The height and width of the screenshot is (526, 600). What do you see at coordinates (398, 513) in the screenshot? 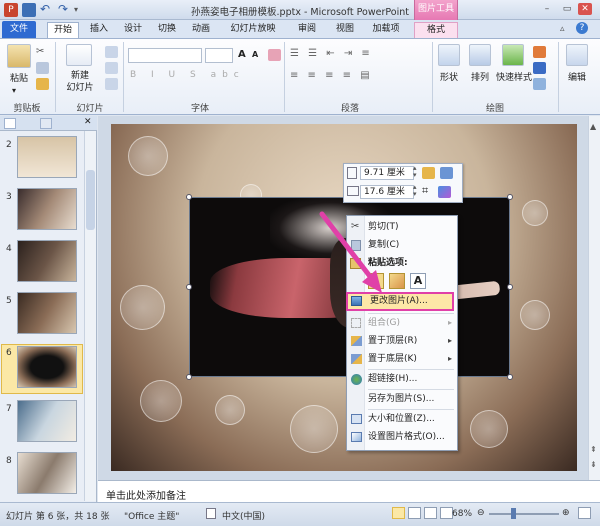
I see `normal-view-icon` at bounding box center [398, 513].